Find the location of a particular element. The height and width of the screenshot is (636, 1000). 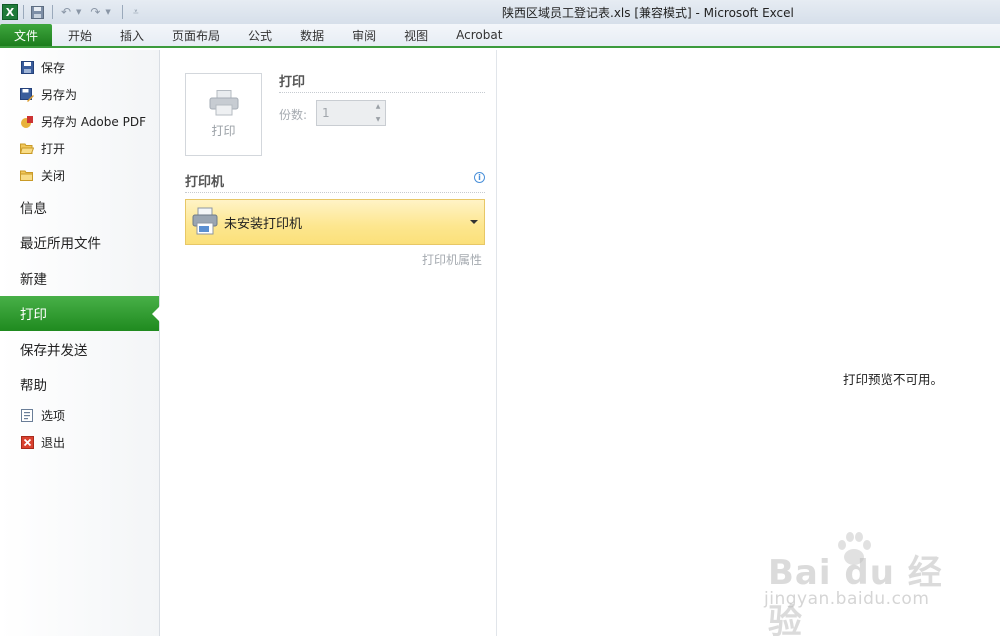

nav-exit: 退出 is located at coordinates (79, 442).